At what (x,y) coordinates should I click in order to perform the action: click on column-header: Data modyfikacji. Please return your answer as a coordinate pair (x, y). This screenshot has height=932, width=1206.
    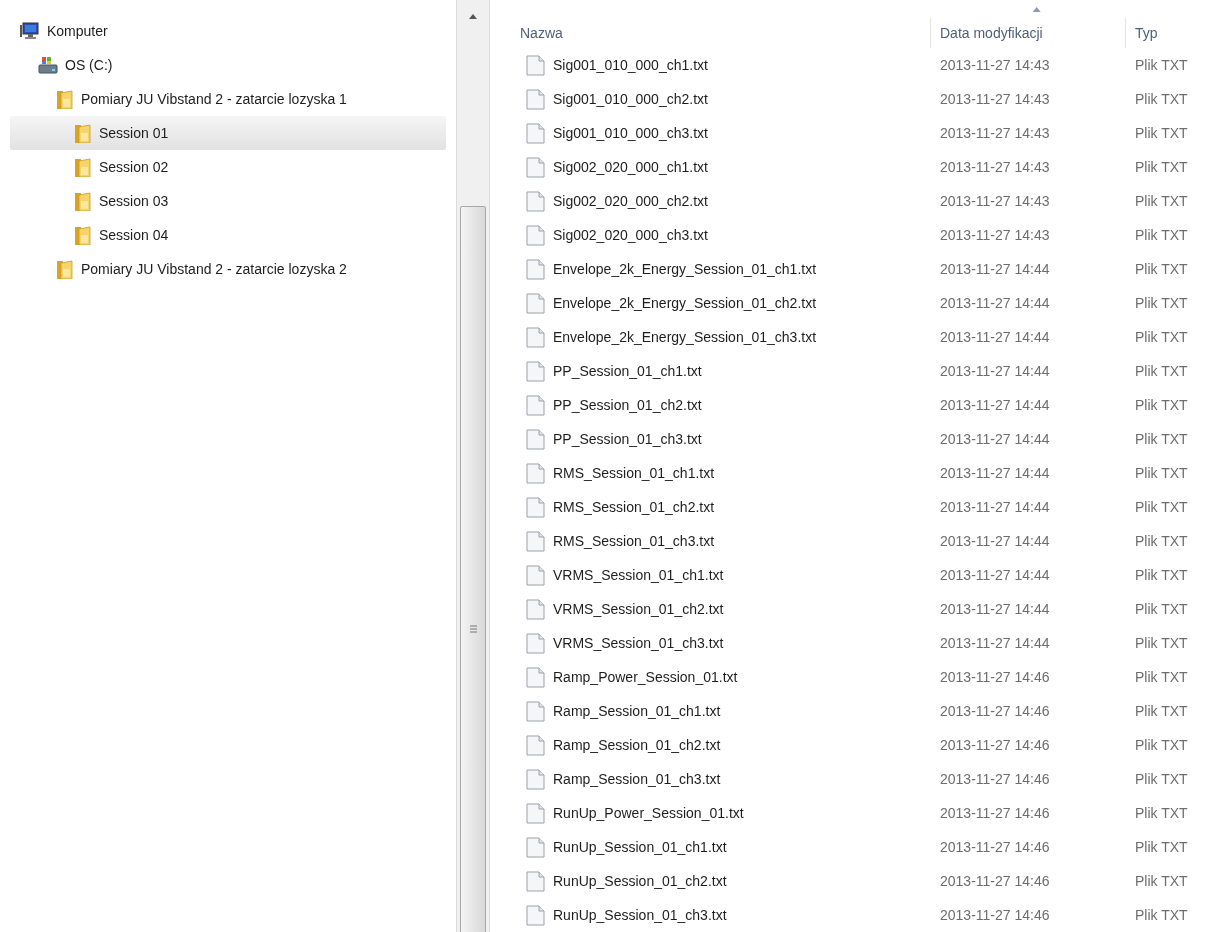
    Looking at the image, I should click on (991, 26).